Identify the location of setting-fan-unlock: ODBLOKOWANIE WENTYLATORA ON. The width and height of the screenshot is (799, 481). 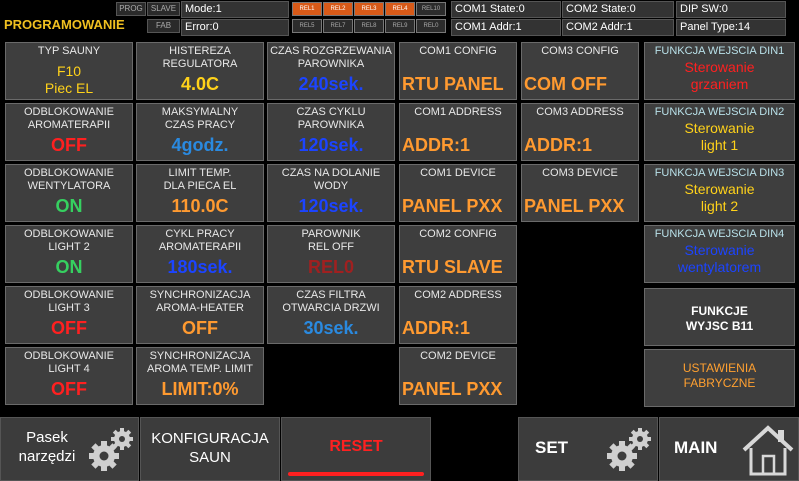
(69, 193).